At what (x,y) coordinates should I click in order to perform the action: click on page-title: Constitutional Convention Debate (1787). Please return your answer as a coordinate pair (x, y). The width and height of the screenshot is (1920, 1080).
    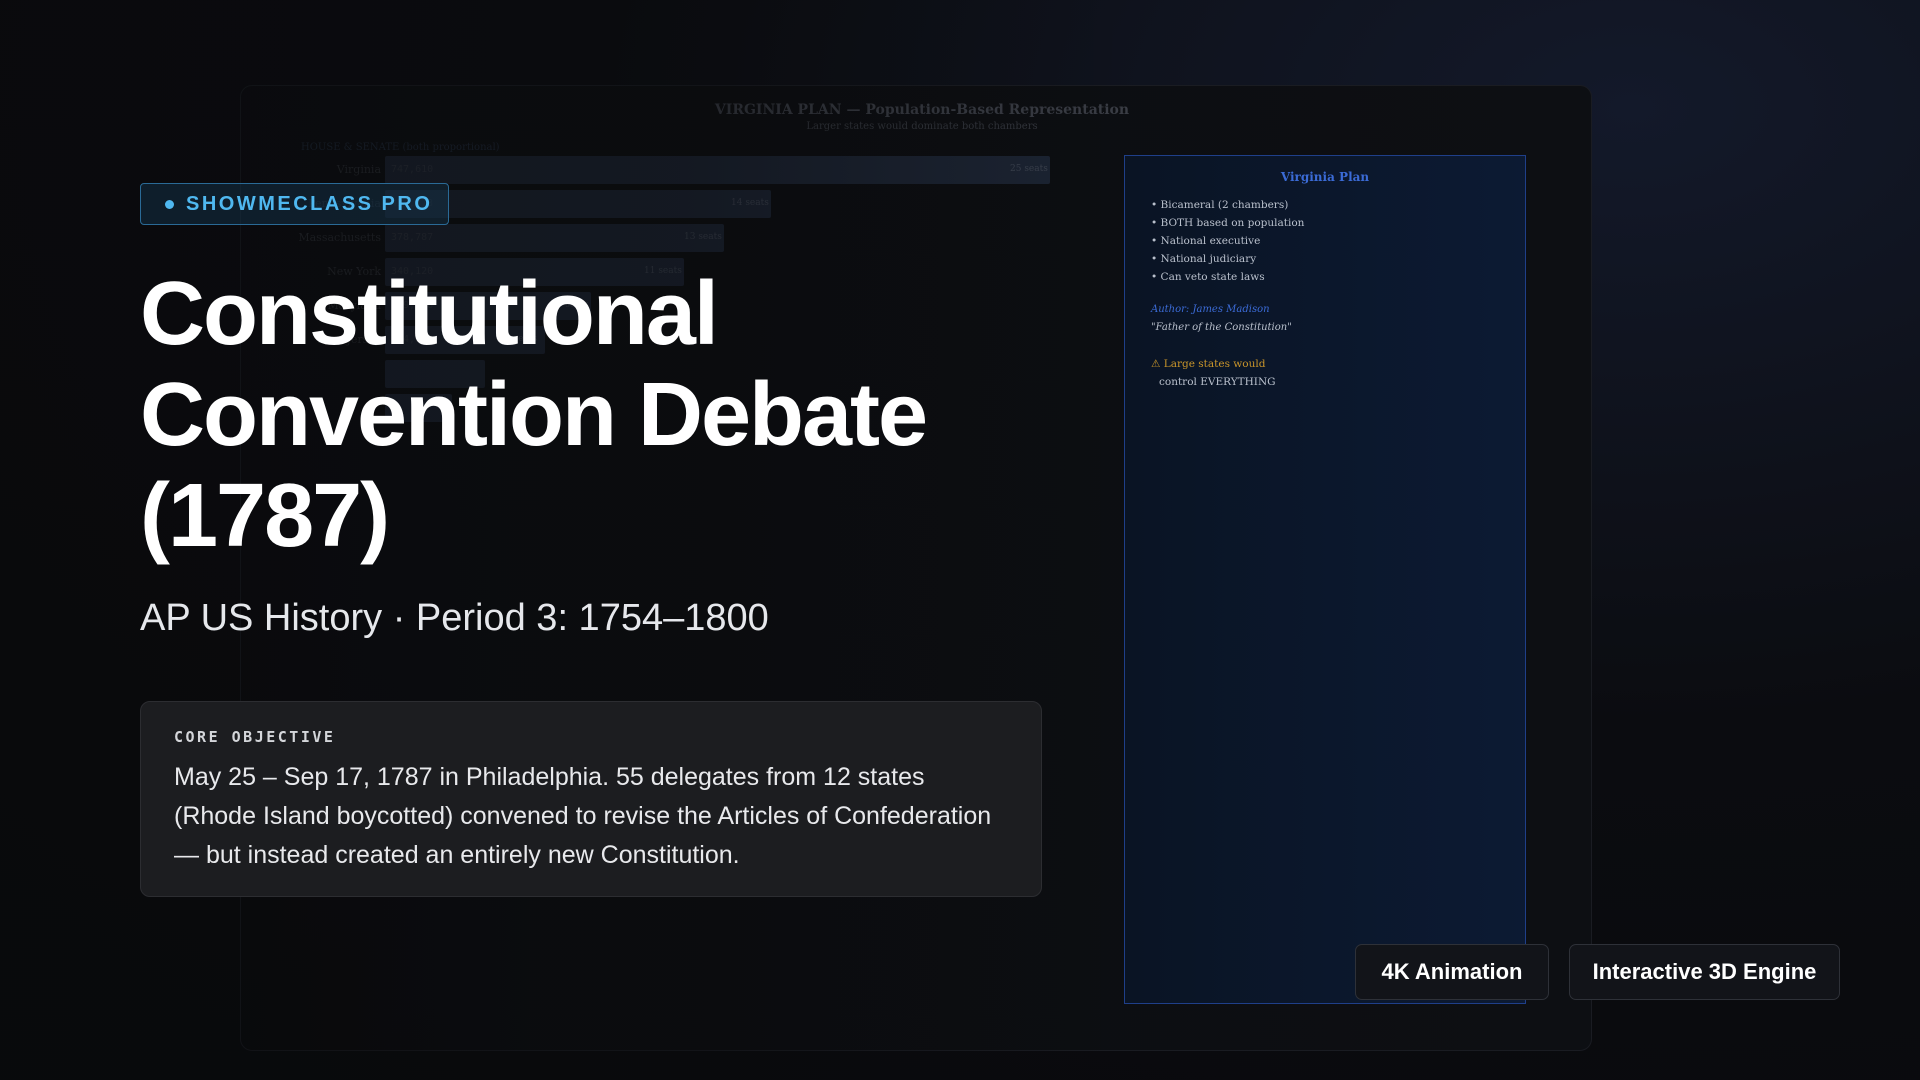
    Looking at the image, I should click on (590, 415).